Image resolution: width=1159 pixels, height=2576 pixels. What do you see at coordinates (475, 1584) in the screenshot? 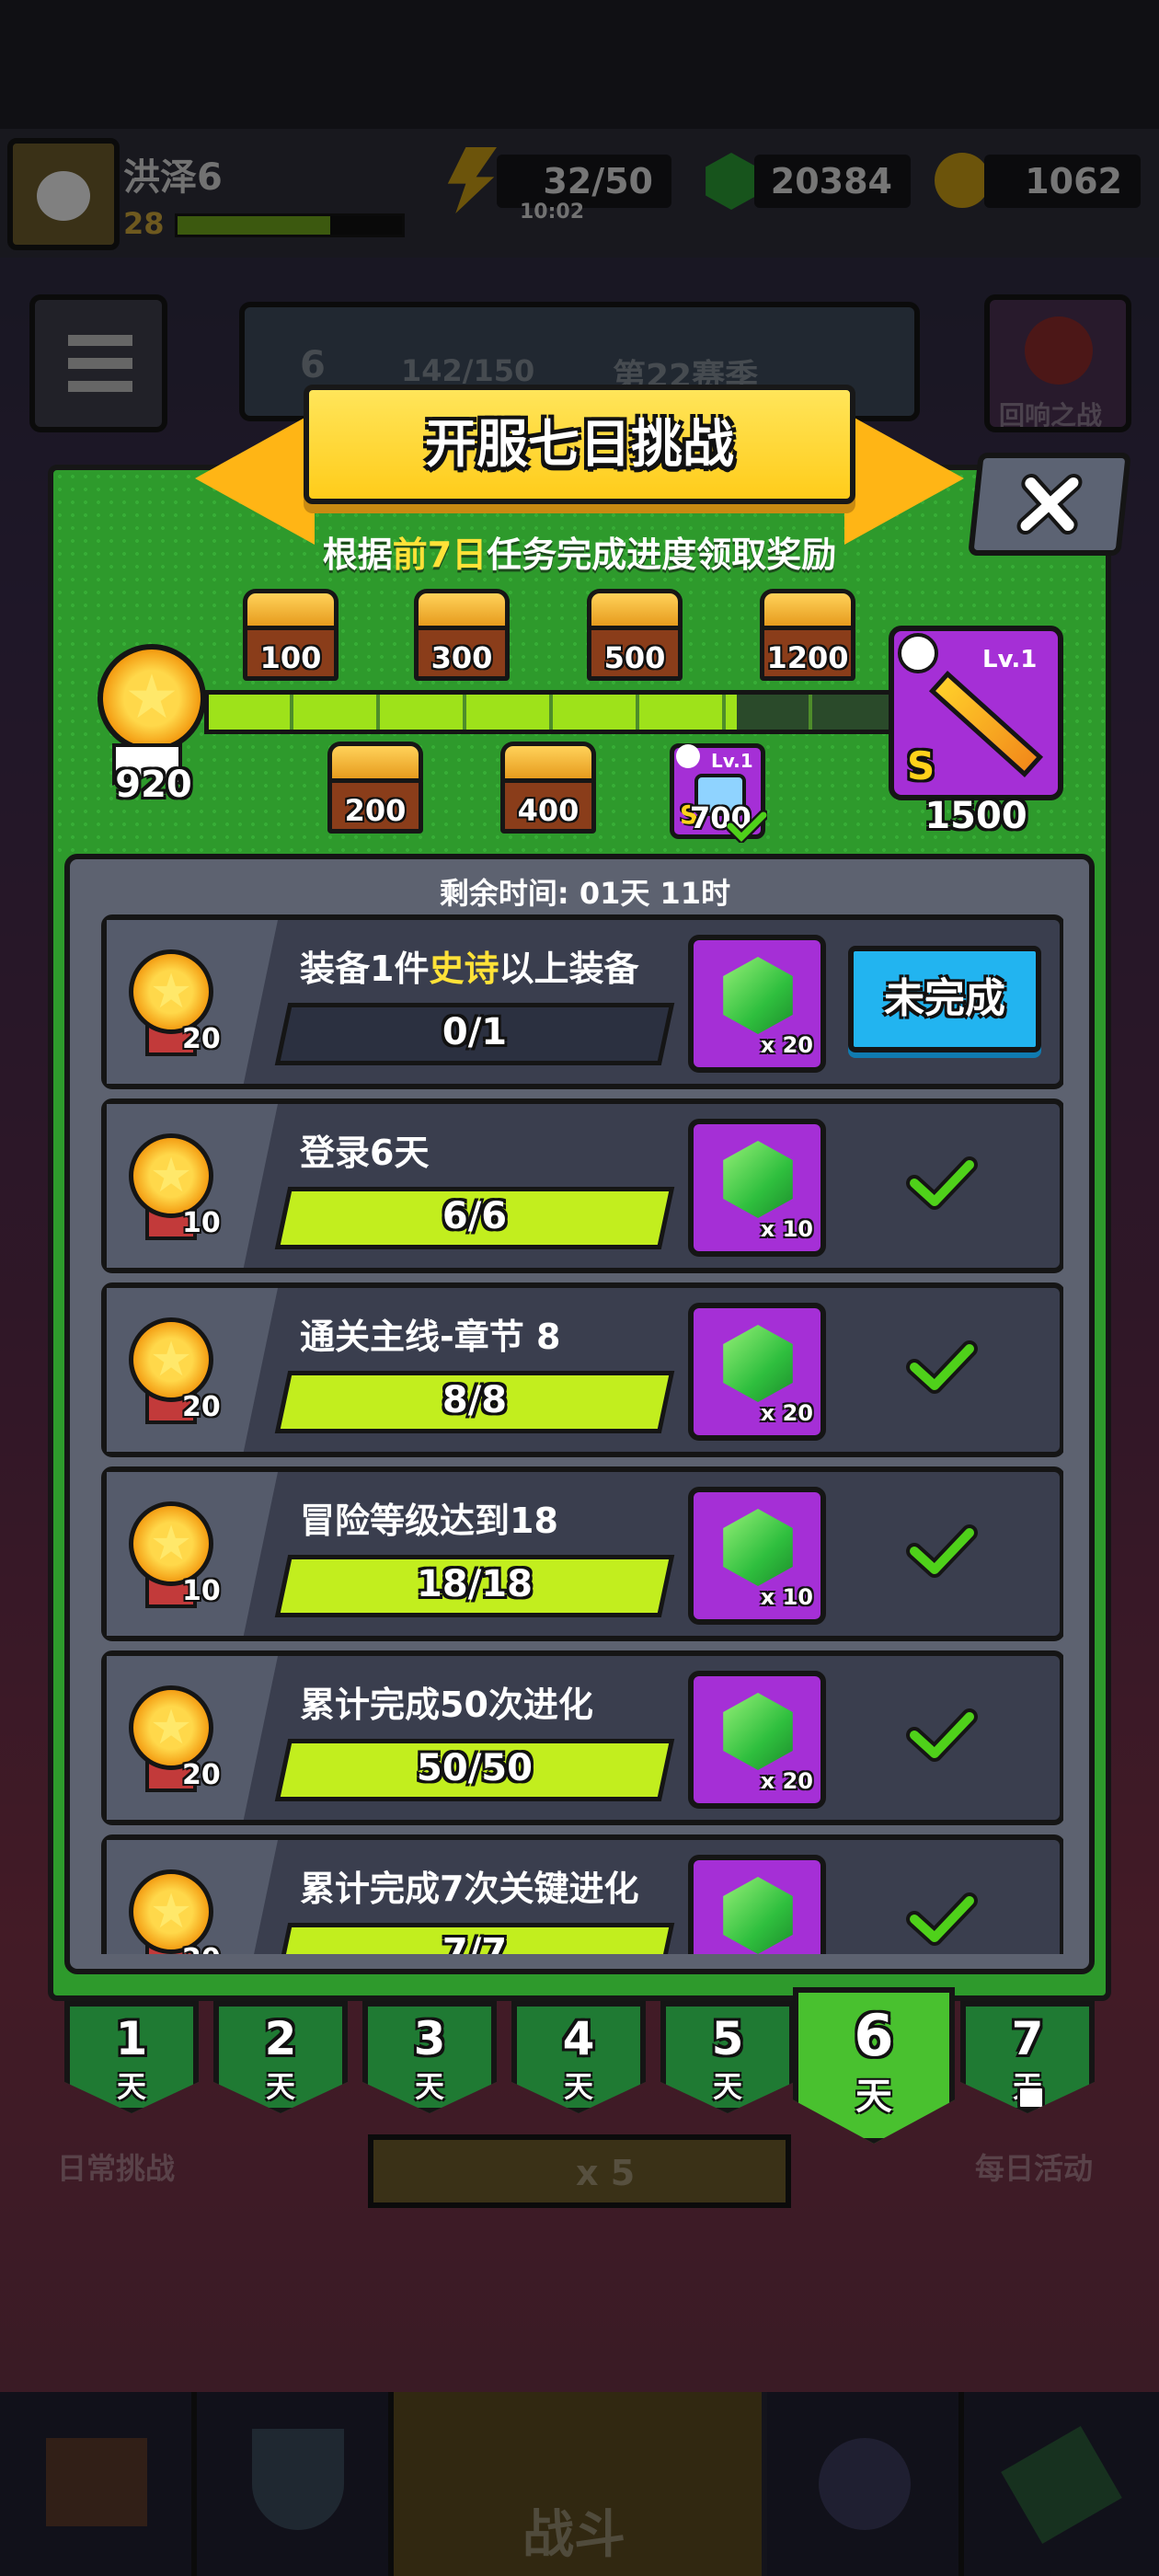
I see `task-progress-text: 18/18` at bounding box center [475, 1584].